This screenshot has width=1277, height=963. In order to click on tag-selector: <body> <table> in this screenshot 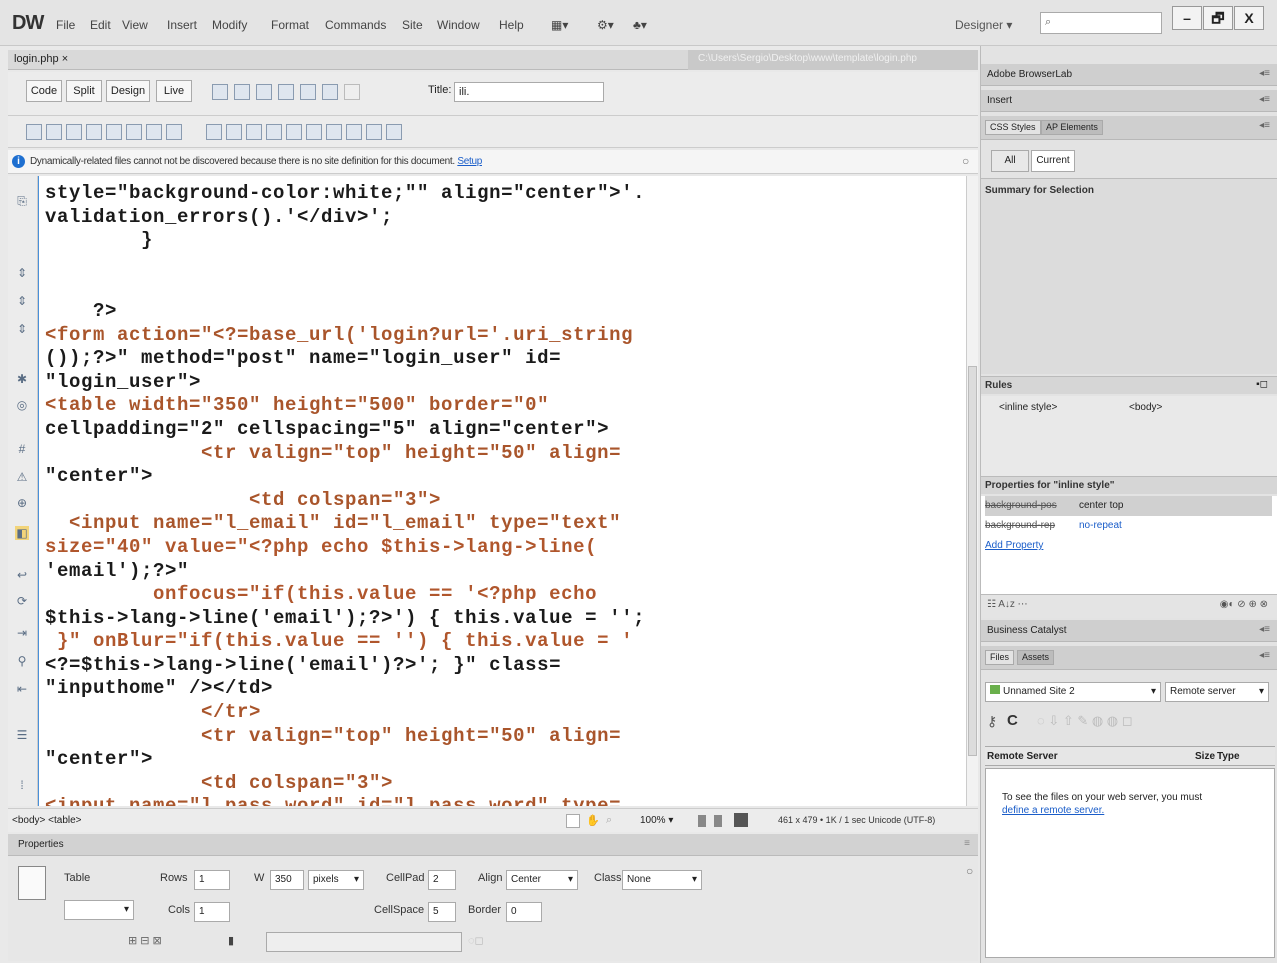, I will do `click(47, 820)`.